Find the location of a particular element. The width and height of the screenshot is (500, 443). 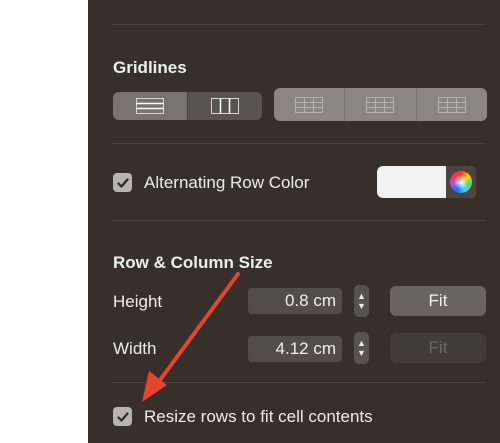

height-field: 0.8 cm is located at coordinates (295, 301).